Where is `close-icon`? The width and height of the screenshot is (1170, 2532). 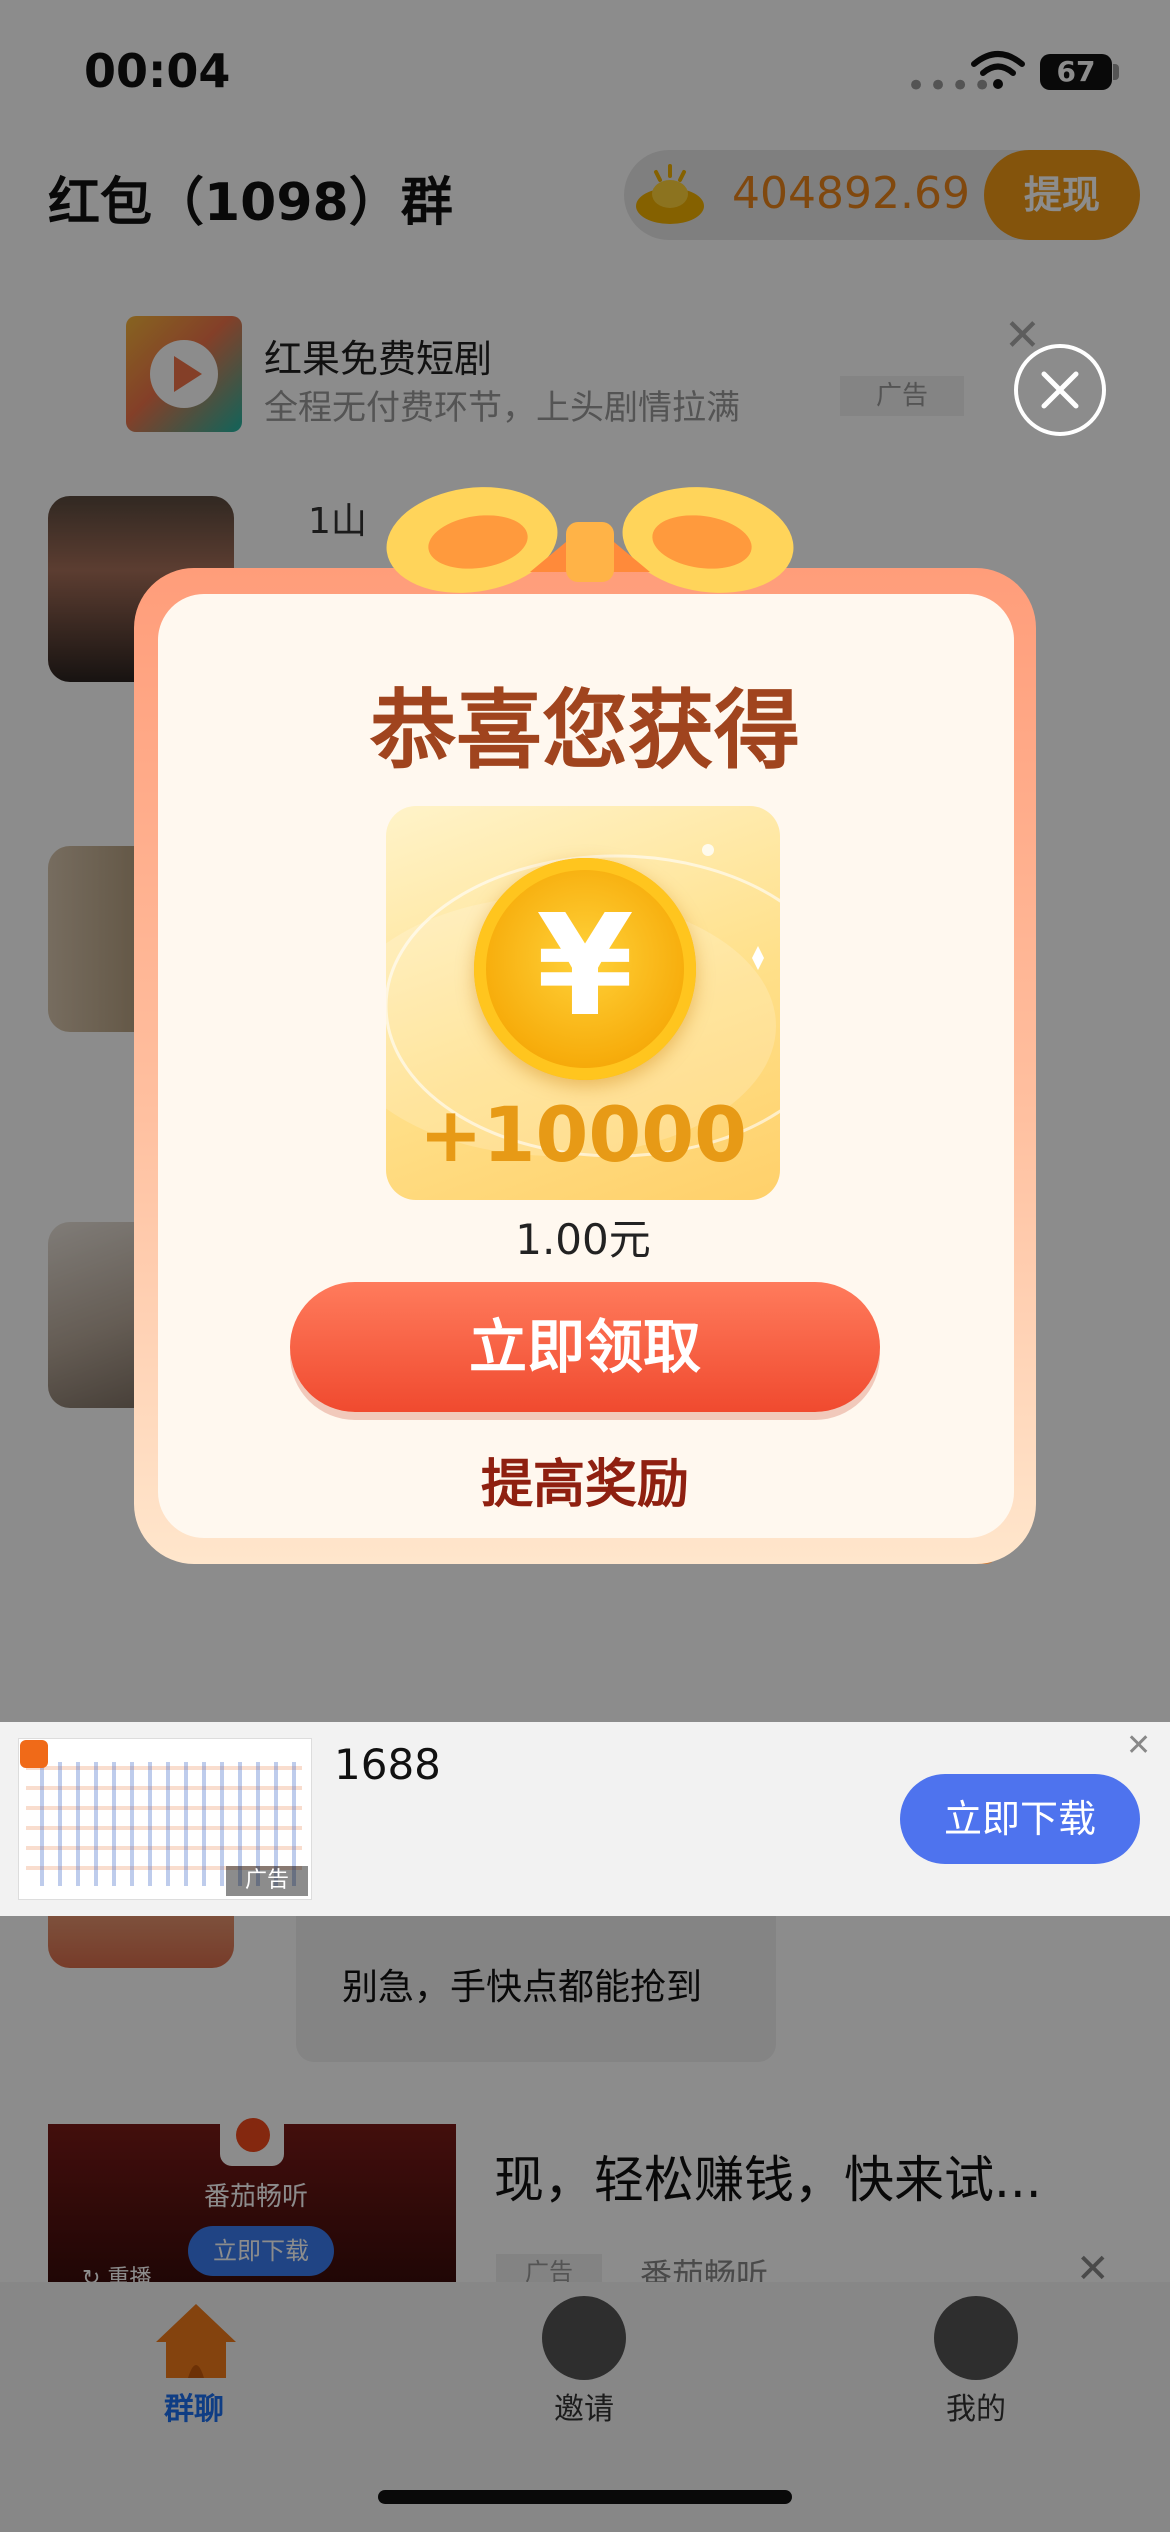 close-icon is located at coordinates (1060, 390).